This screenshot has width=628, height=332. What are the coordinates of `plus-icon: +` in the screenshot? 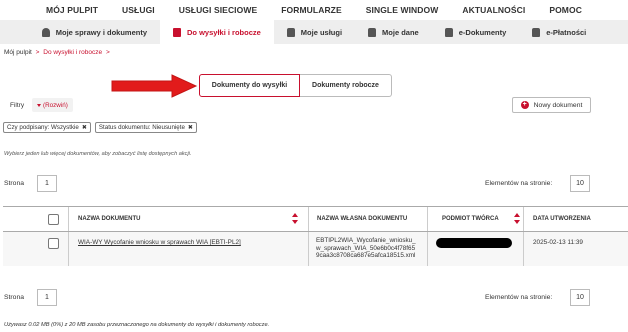 It's located at (524, 105).